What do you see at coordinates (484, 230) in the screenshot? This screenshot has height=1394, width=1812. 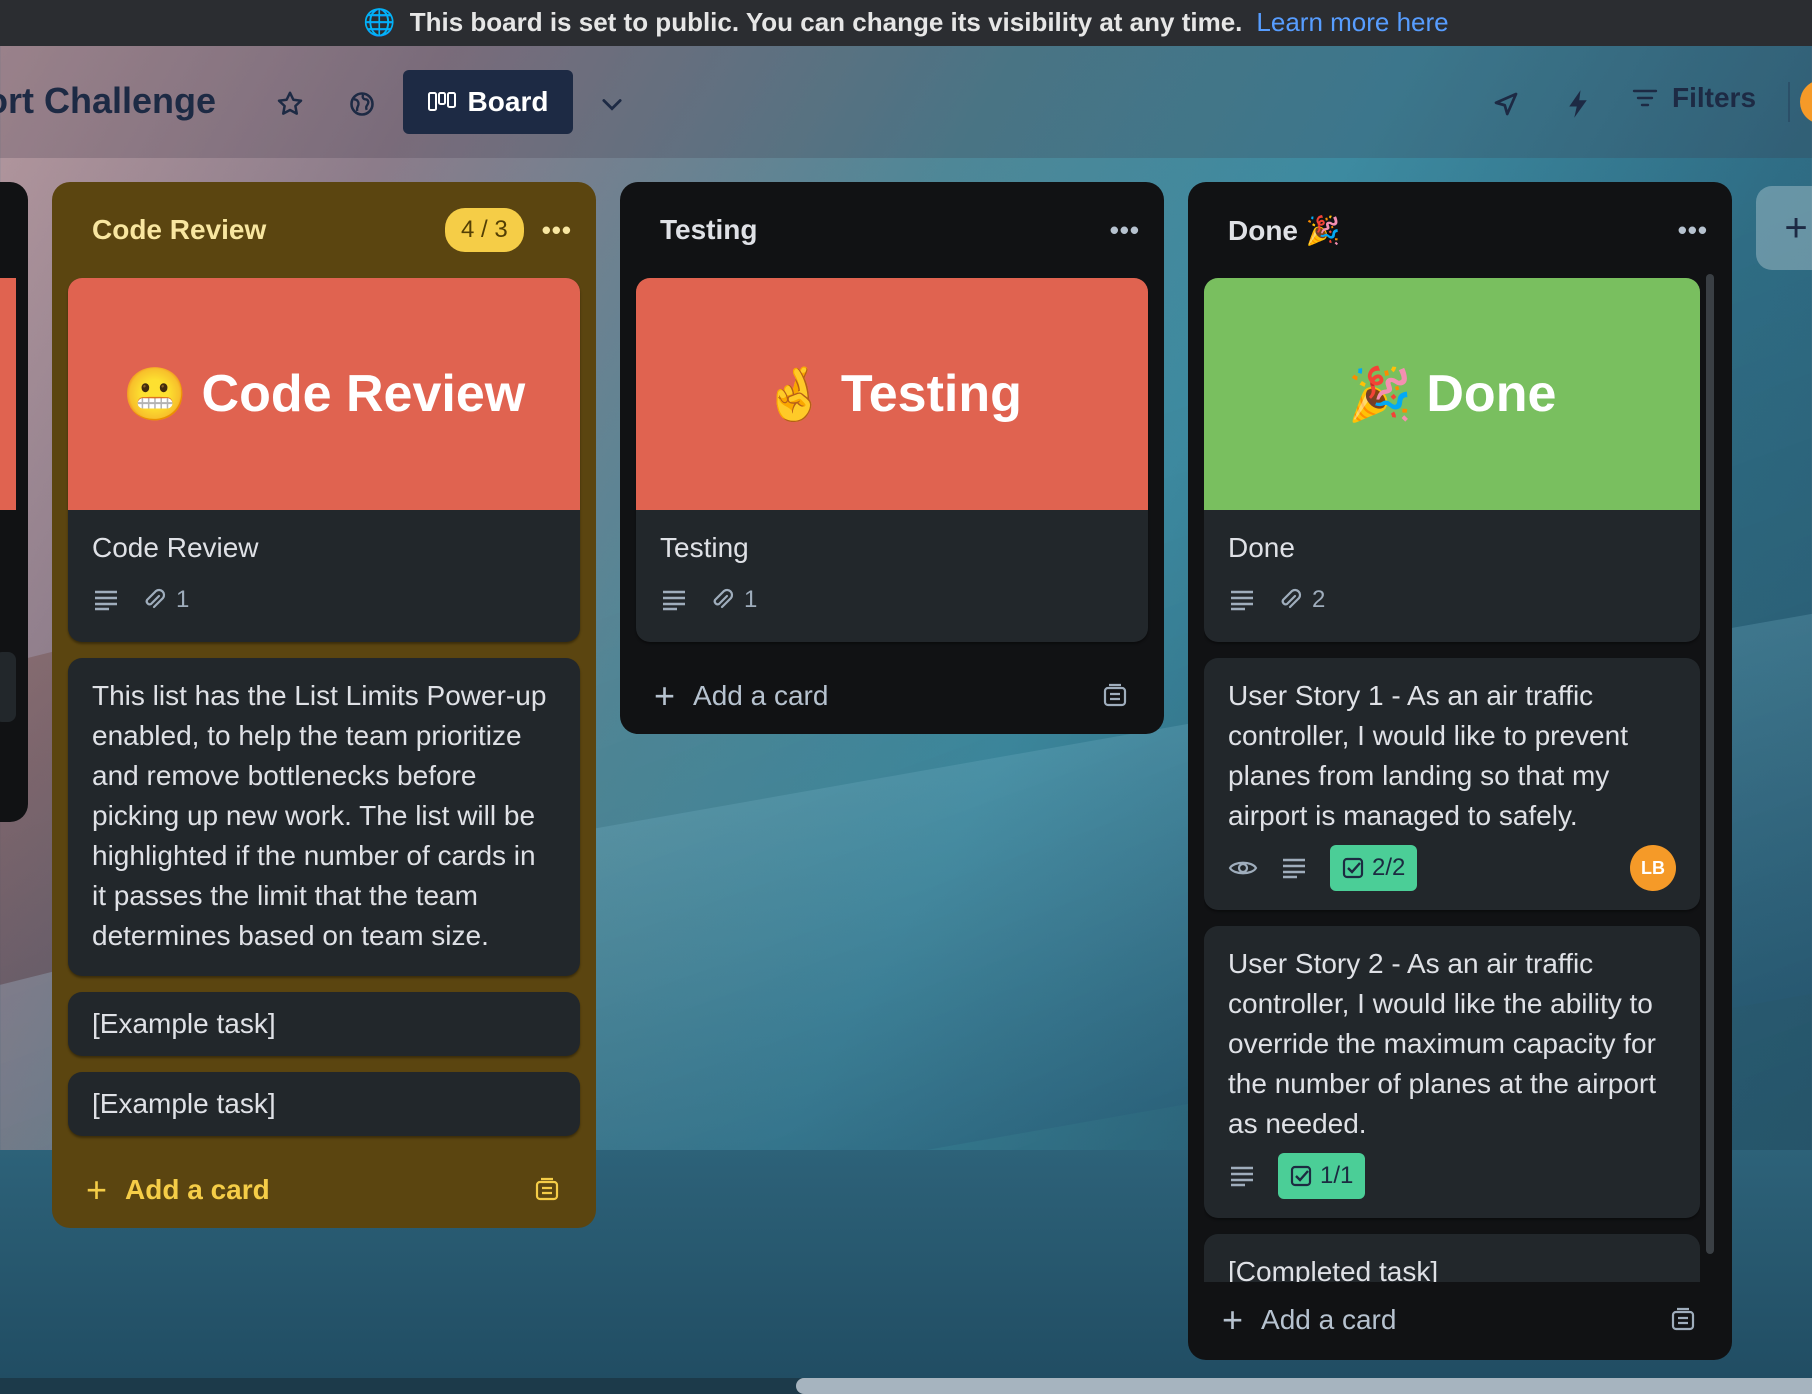 I see `list-limit-badge: 4 / 3` at bounding box center [484, 230].